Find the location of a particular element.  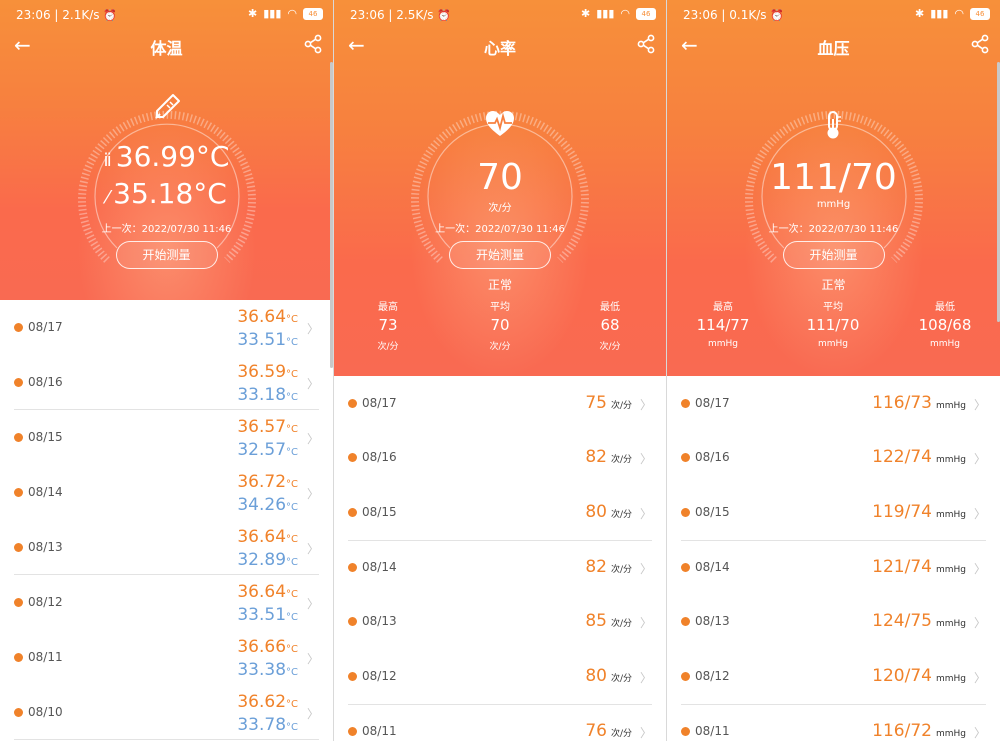

list-item: 08/14 36.72°C 34.26°C 〉 is located at coordinates (166, 492).